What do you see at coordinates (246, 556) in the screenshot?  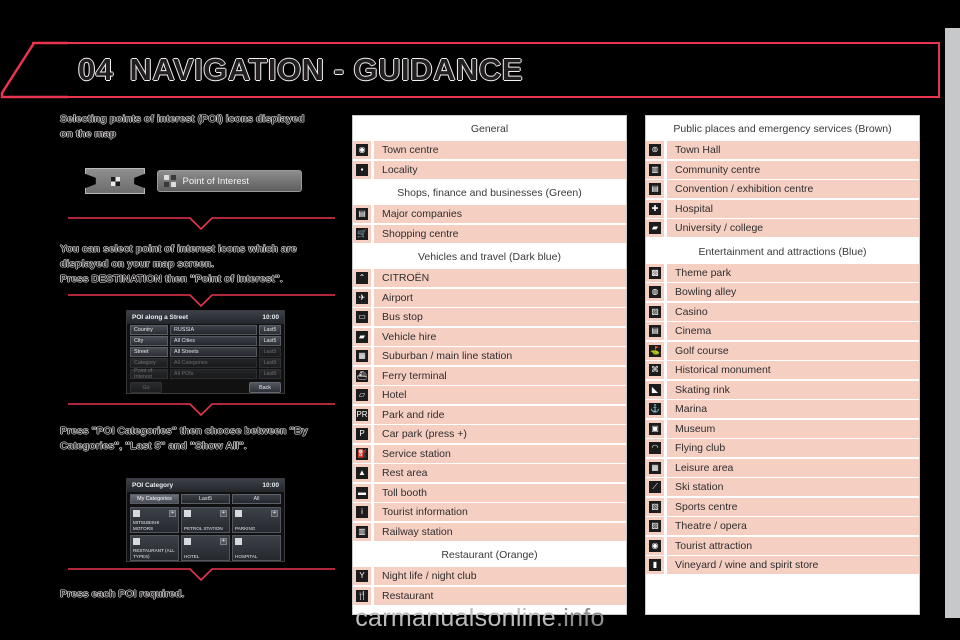 I see `category-label: HOSPITAL` at bounding box center [246, 556].